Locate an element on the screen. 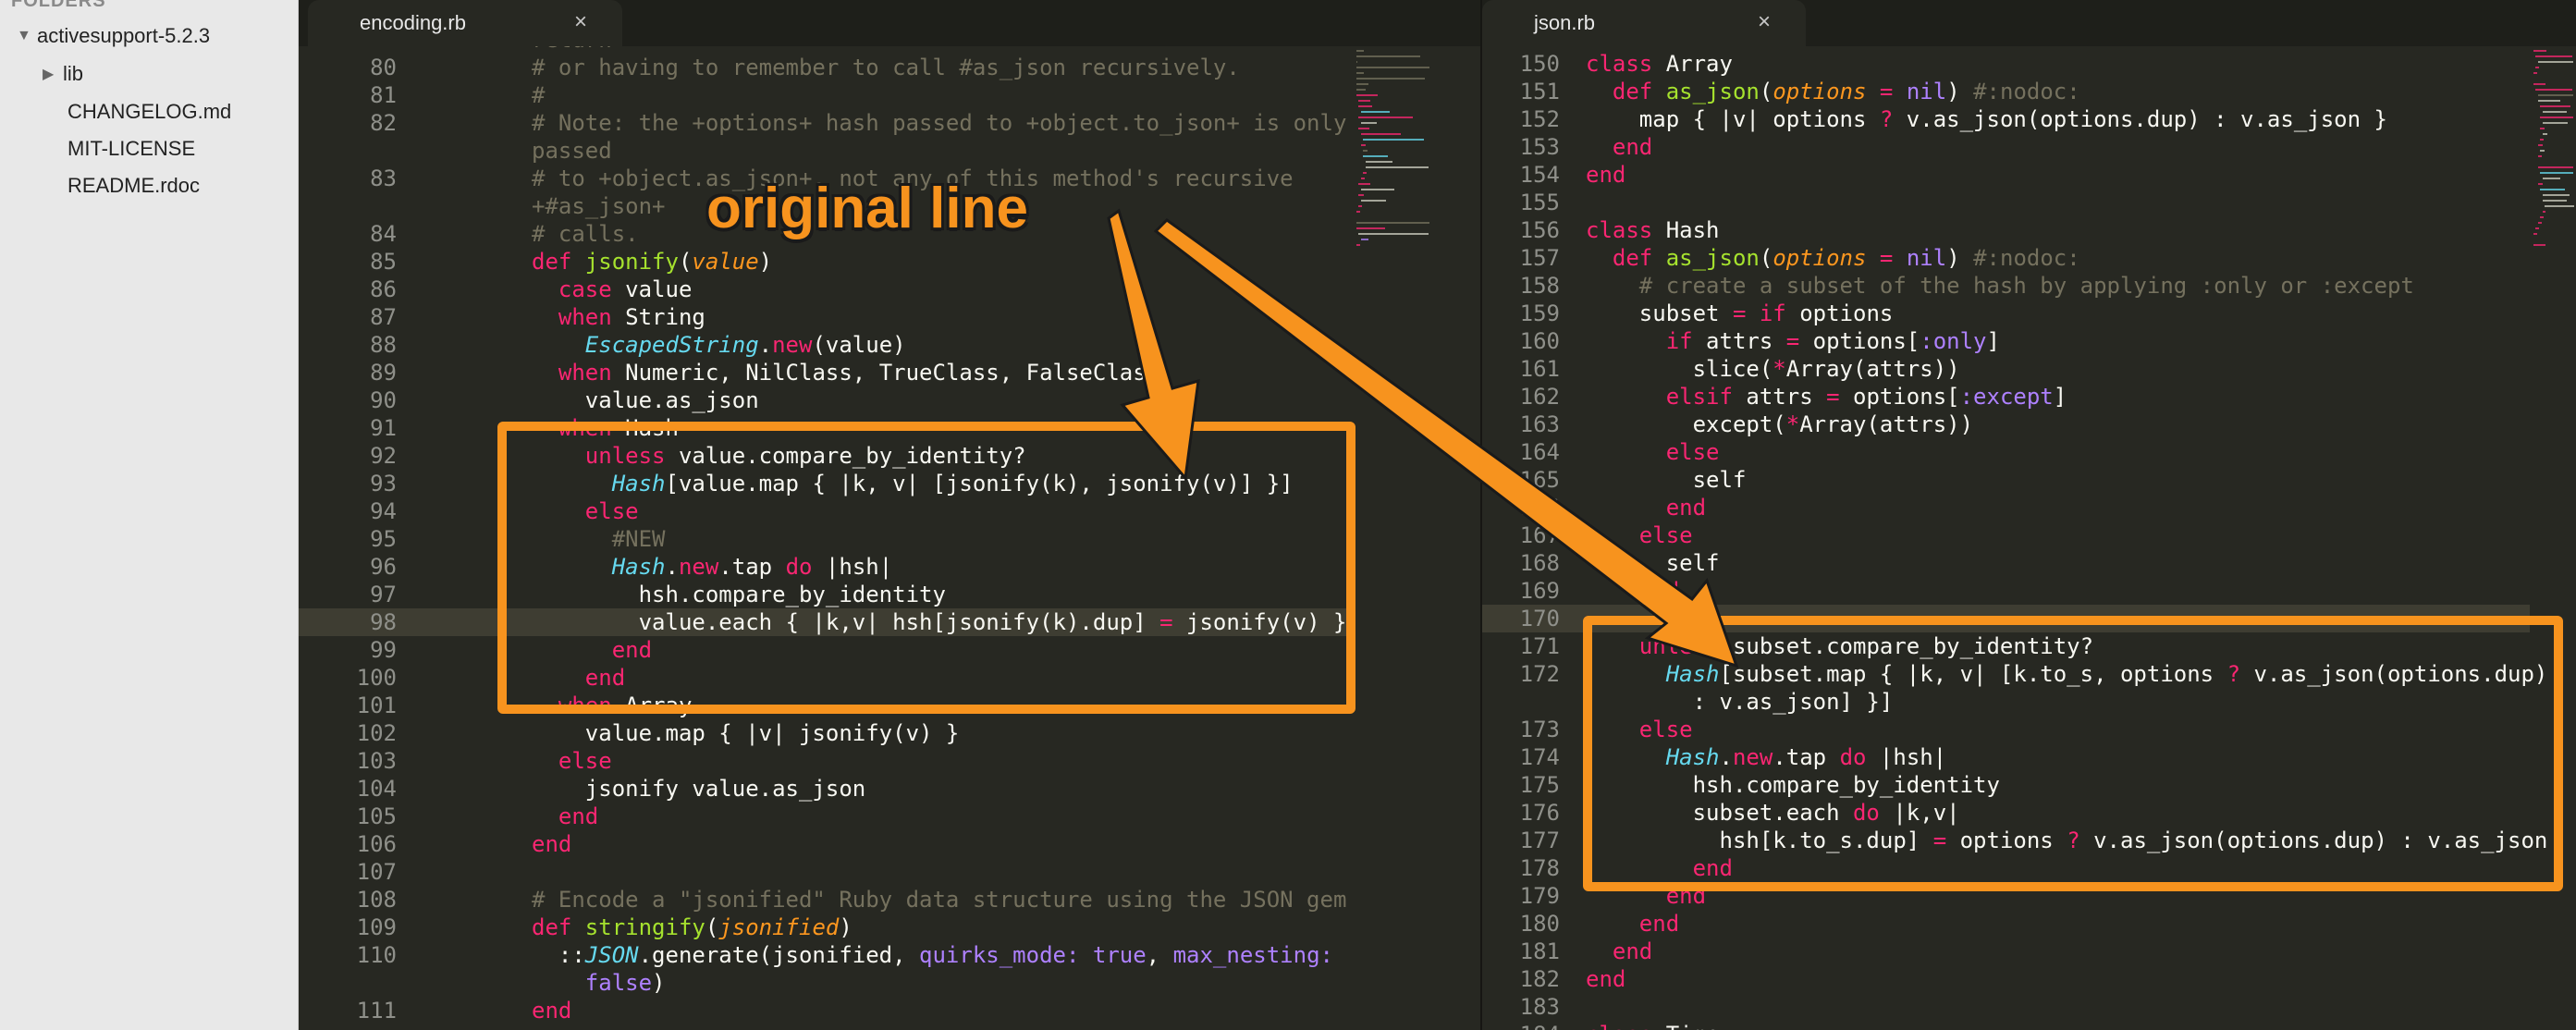 This screenshot has height=1030, width=2576. annotation-label: original line is located at coordinates (867, 208).